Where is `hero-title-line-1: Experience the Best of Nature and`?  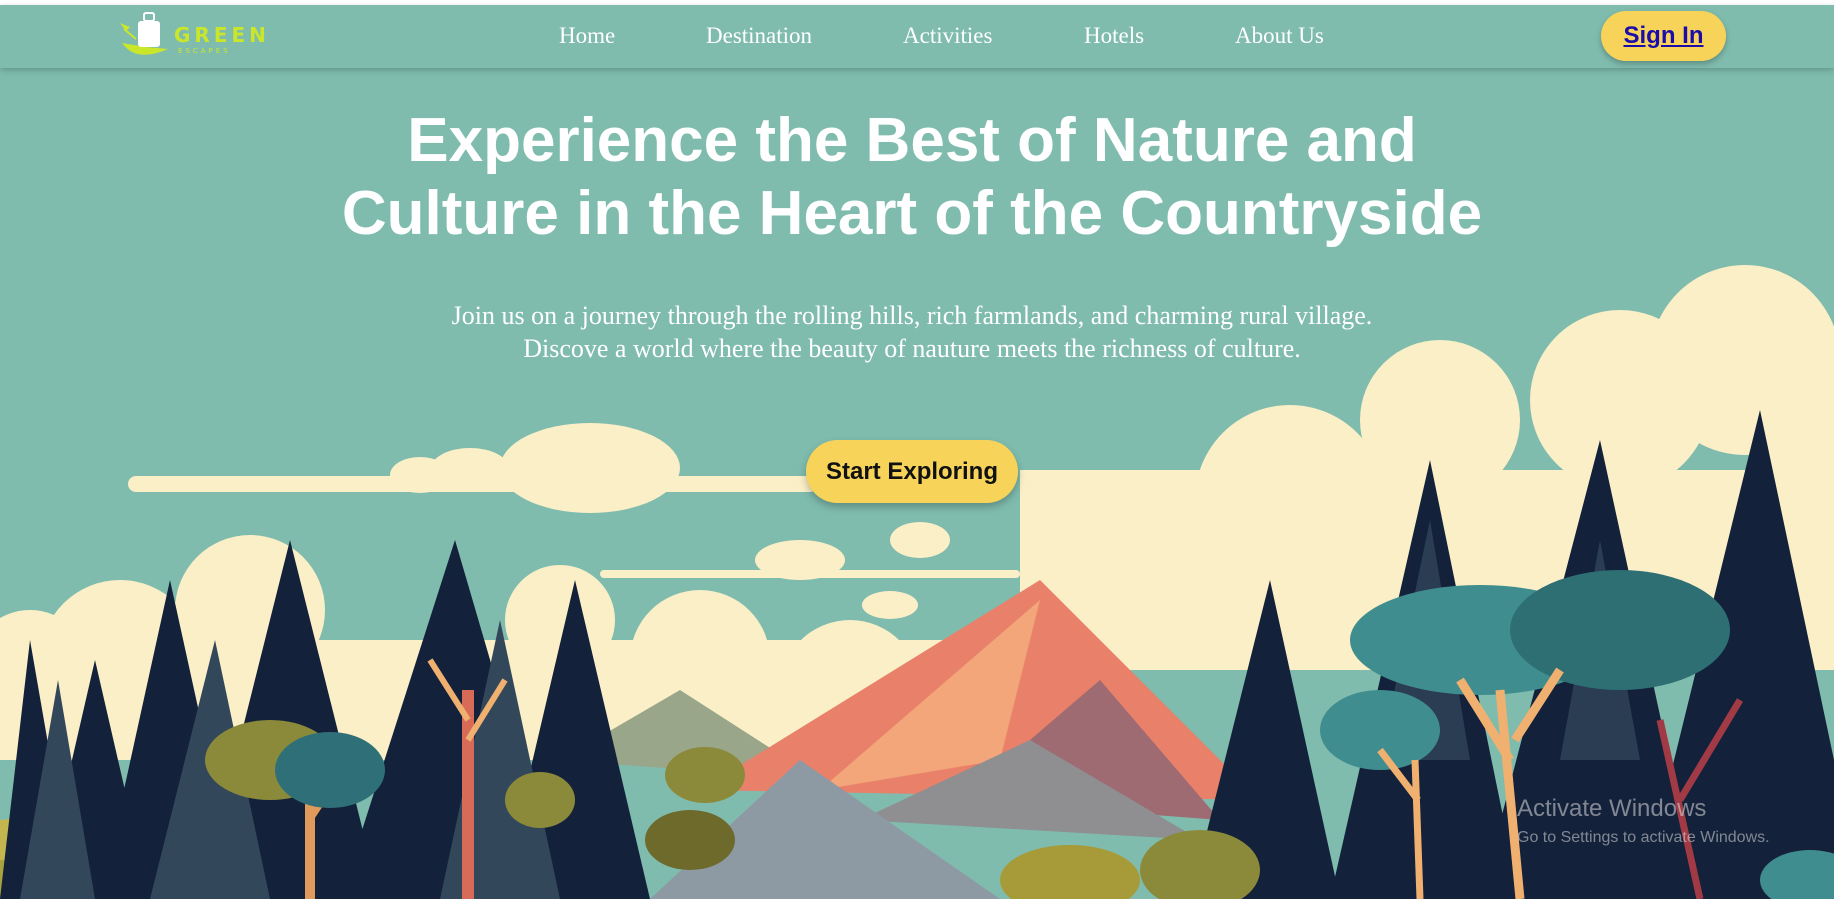 hero-title-line-1: Experience the Best of Nature and is located at coordinates (912, 140).